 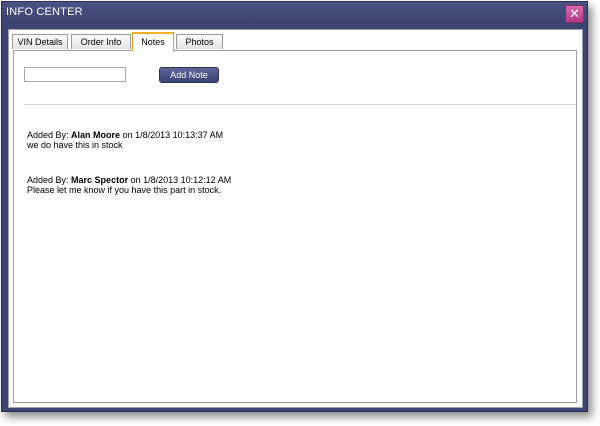 I want to click on tab-photos: Photos, so click(x=199, y=41).